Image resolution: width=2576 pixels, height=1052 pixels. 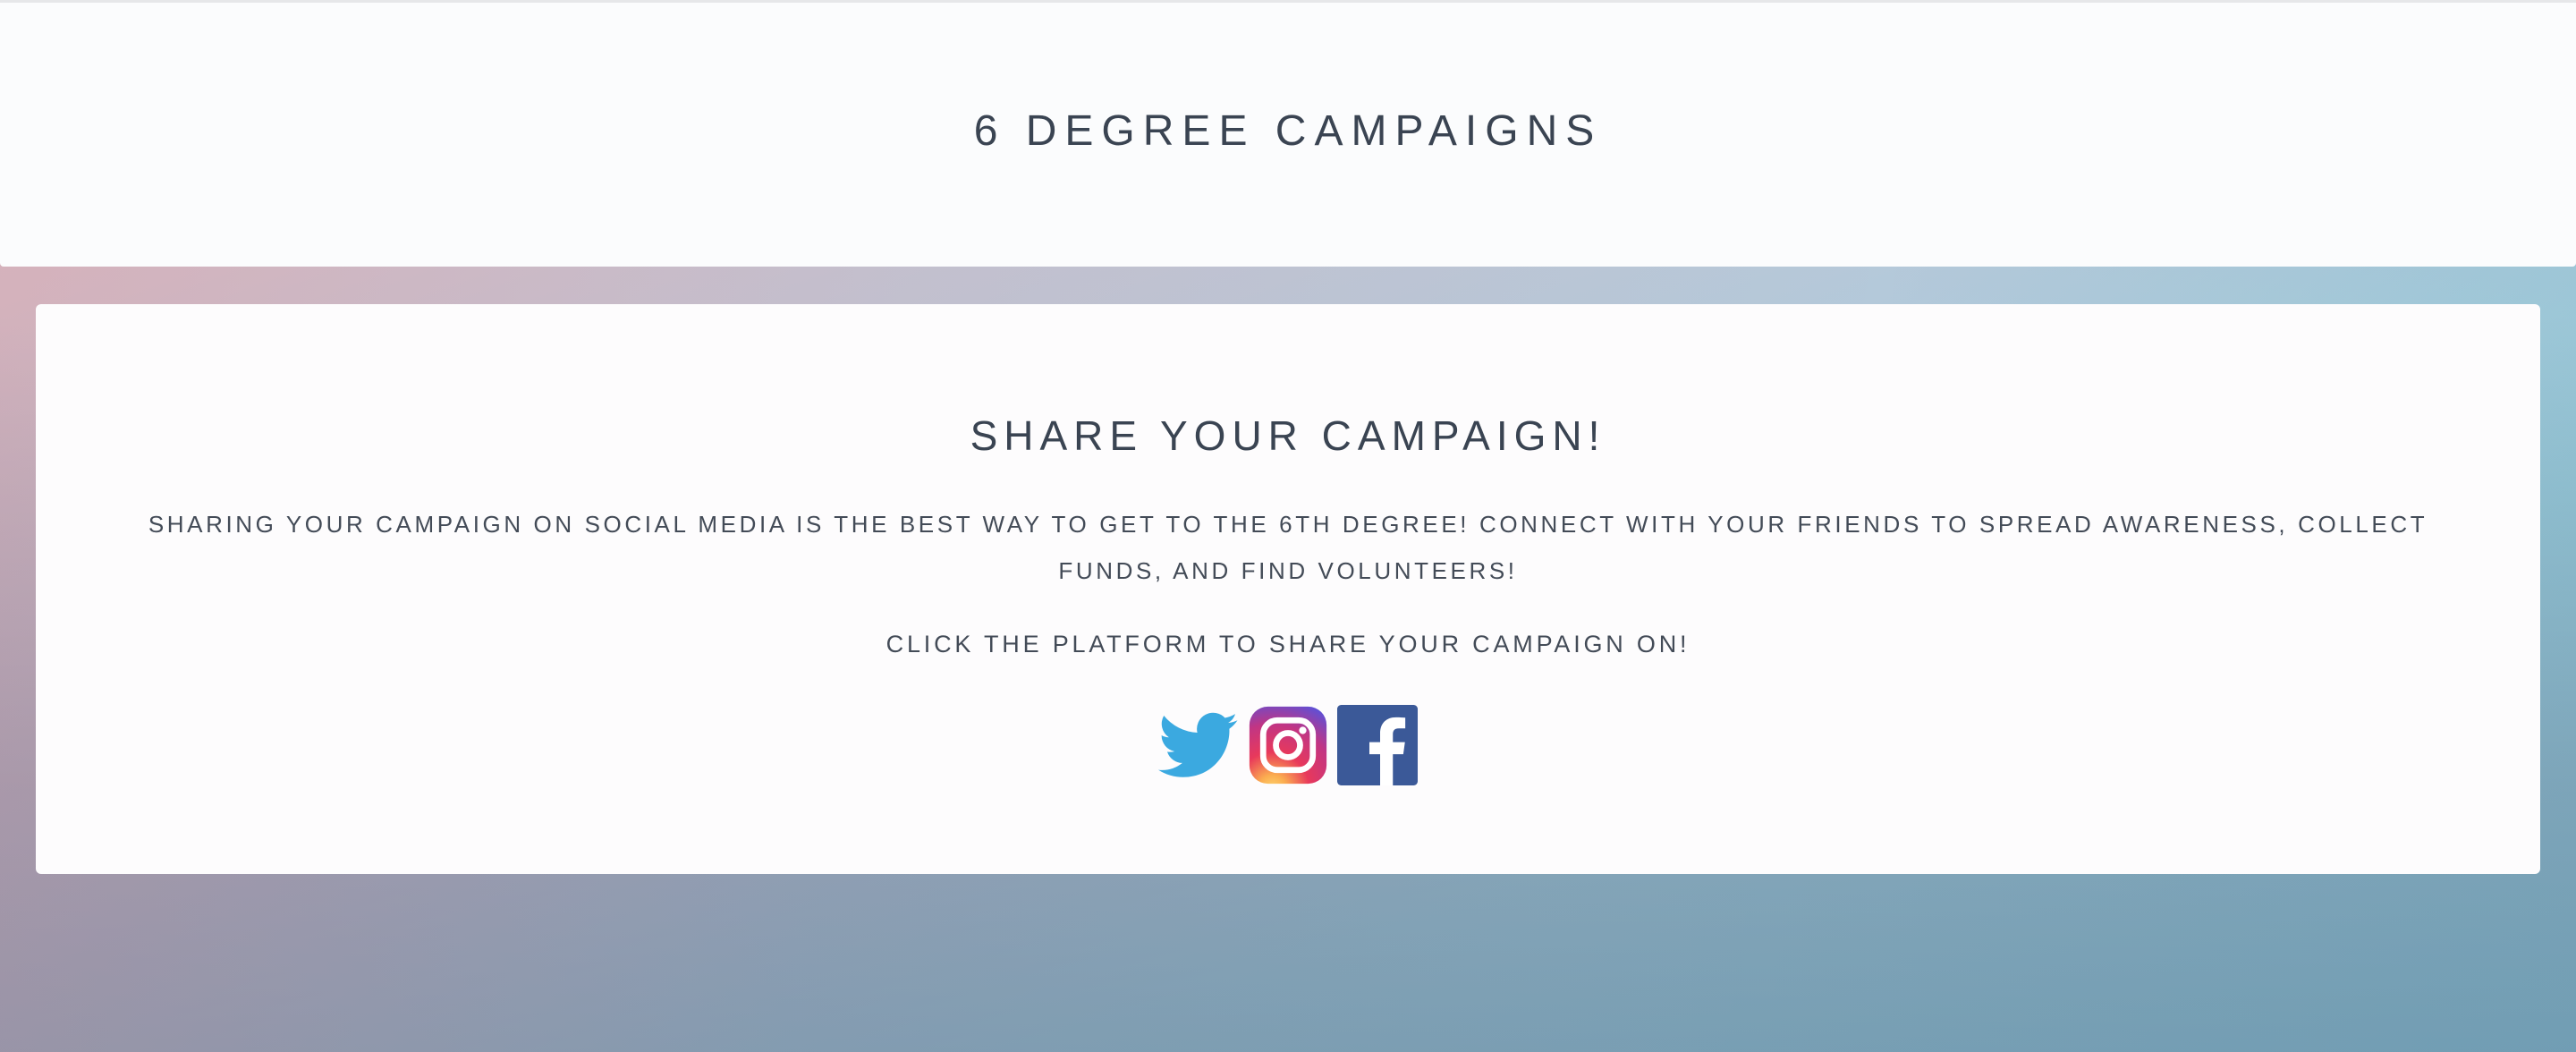 I want to click on instagram-icon, so click(x=1288, y=745).